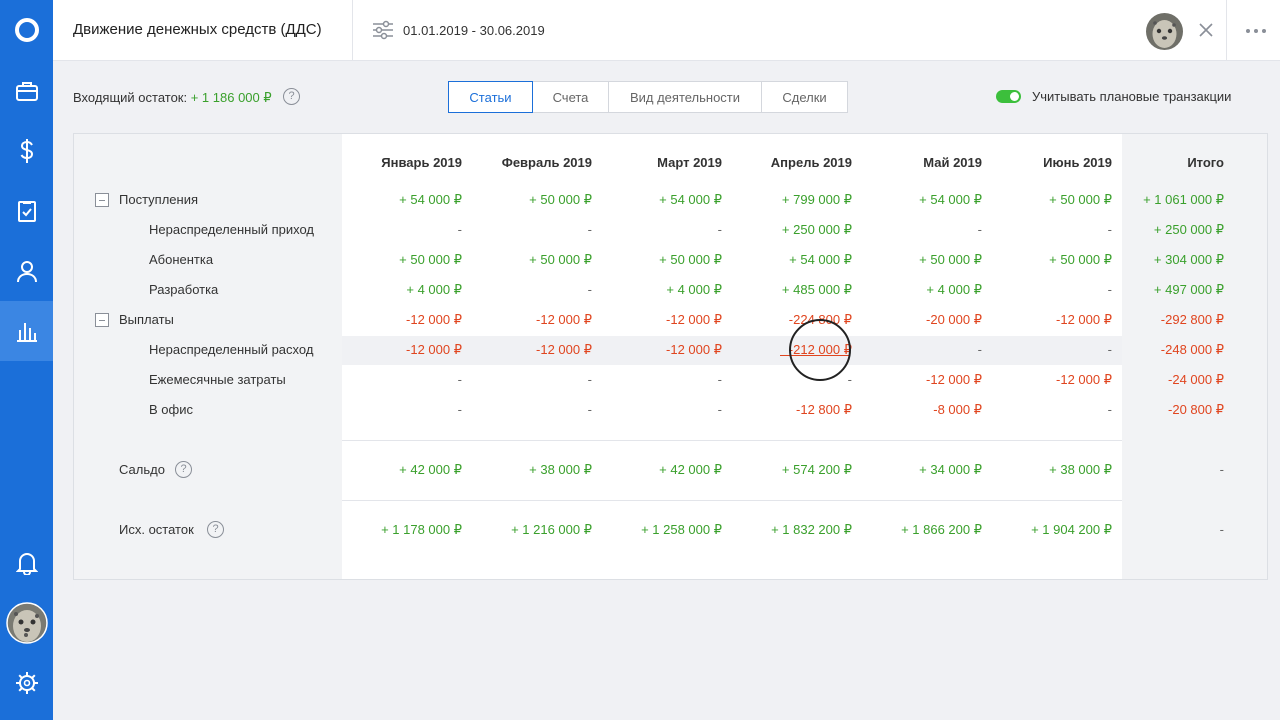  Describe the element at coordinates (1164, 380) in the screenshot. I see `table-cell-total: -24 000 ₽` at that location.